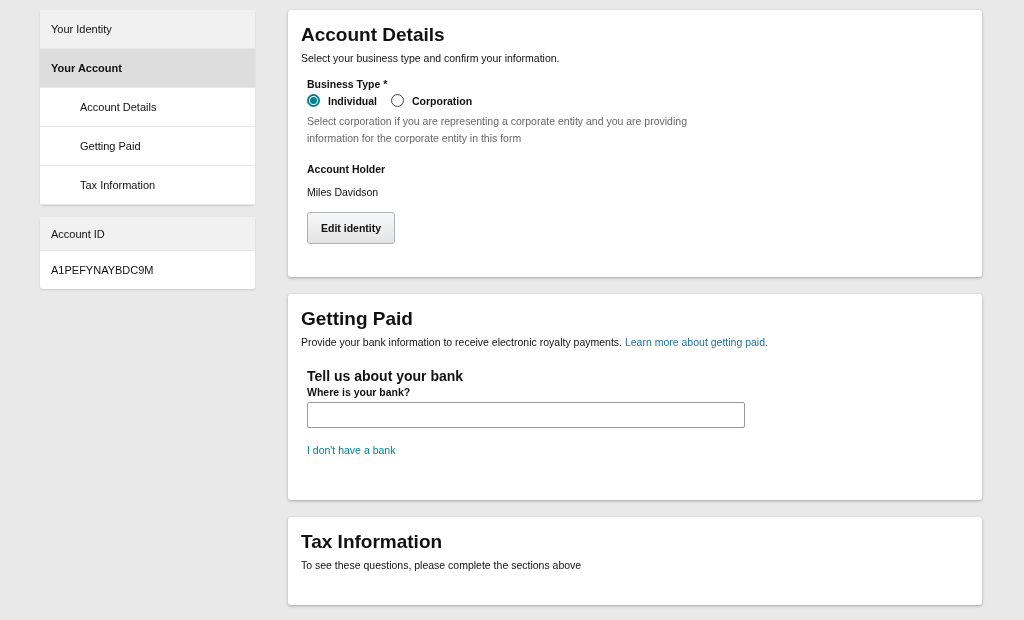  What do you see at coordinates (386, 376) in the screenshot?
I see `section-heading: Tell us about your bank` at bounding box center [386, 376].